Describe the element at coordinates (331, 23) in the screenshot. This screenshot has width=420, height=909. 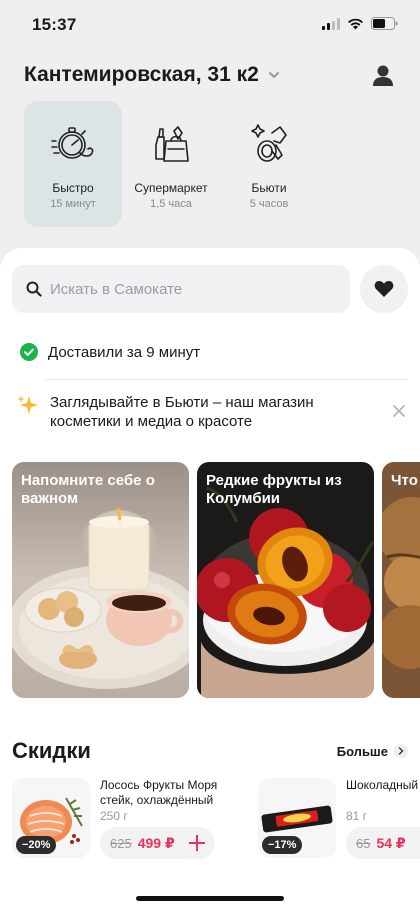
I see `cellular-signal-icon` at that location.